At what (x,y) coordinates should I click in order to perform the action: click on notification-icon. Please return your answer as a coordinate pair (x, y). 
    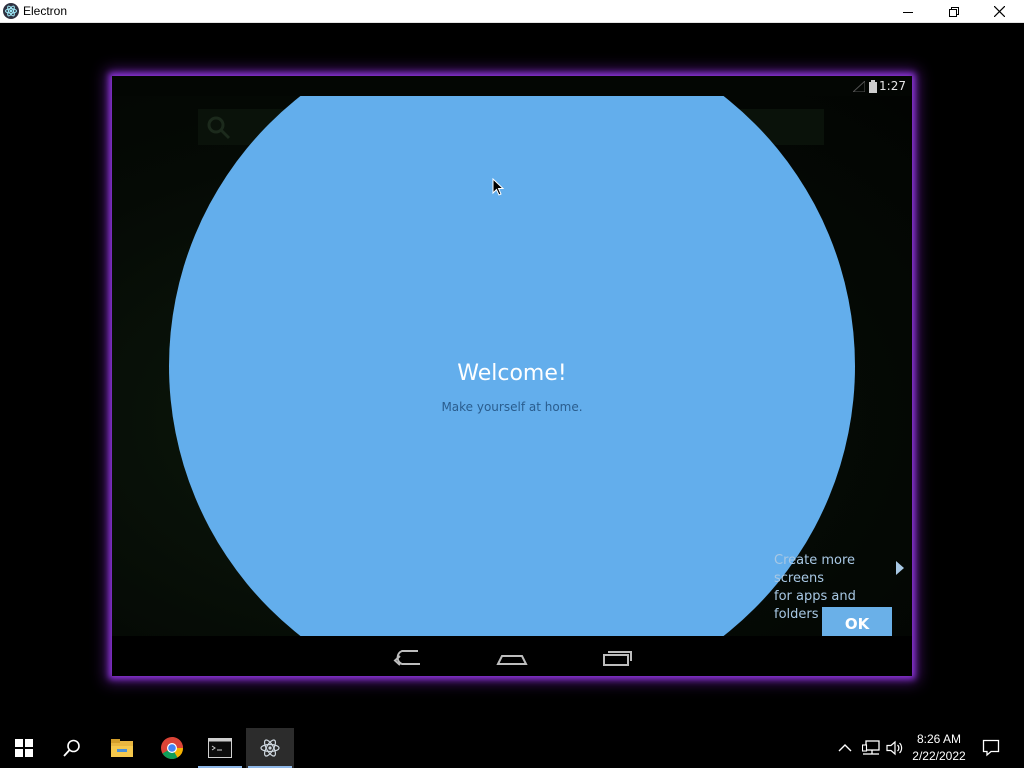
    Looking at the image, I should click on (991, 748).